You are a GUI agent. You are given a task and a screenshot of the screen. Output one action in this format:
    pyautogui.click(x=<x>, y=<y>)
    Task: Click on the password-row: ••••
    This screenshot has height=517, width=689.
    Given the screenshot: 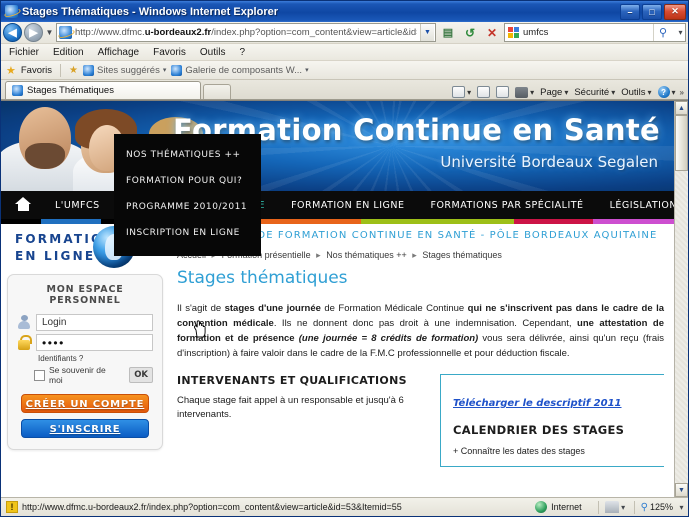 What is the action you would take?
    pyautogui.click(x=85, y=342)
    